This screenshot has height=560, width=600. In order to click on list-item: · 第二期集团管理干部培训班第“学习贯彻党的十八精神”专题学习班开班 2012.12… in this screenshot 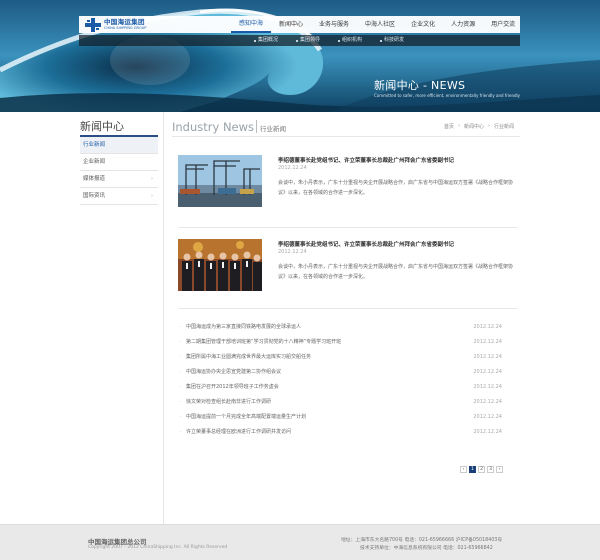, I will do `click(348, 342)`.